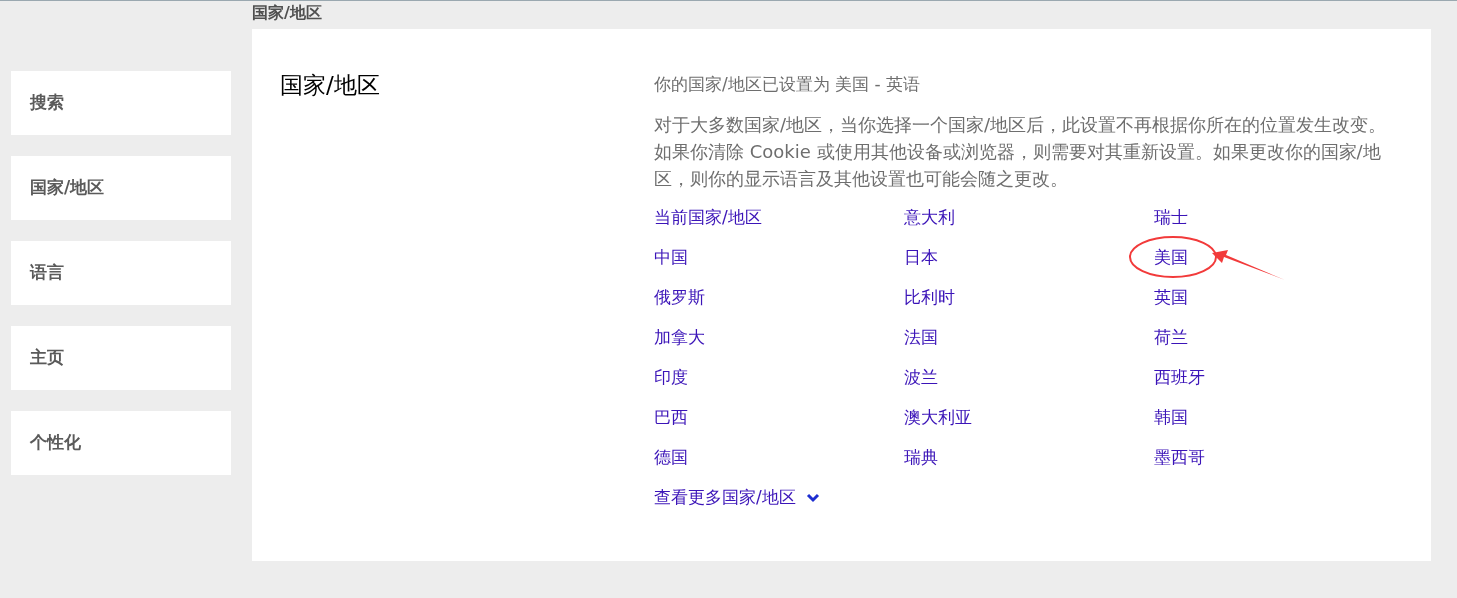 The image size is (1457, 598). Describe the element at coordinates (921, 457) in the screenshot. I see `country-link: 瑞典` at that location.